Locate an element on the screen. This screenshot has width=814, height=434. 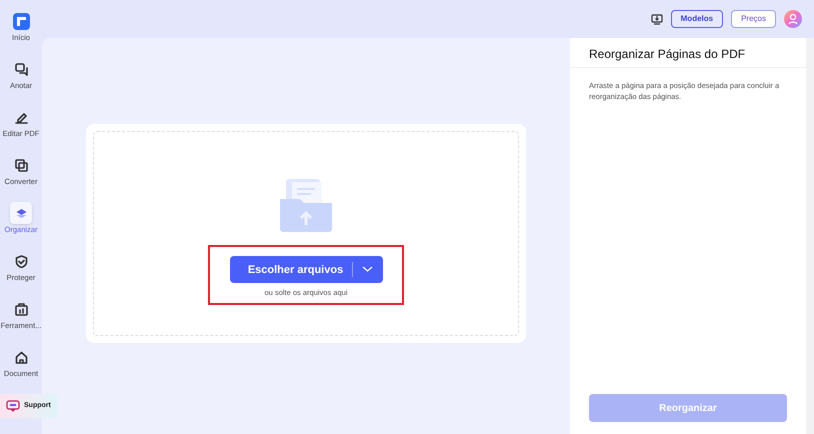
pen-icon is located at coordinates (21, 117).